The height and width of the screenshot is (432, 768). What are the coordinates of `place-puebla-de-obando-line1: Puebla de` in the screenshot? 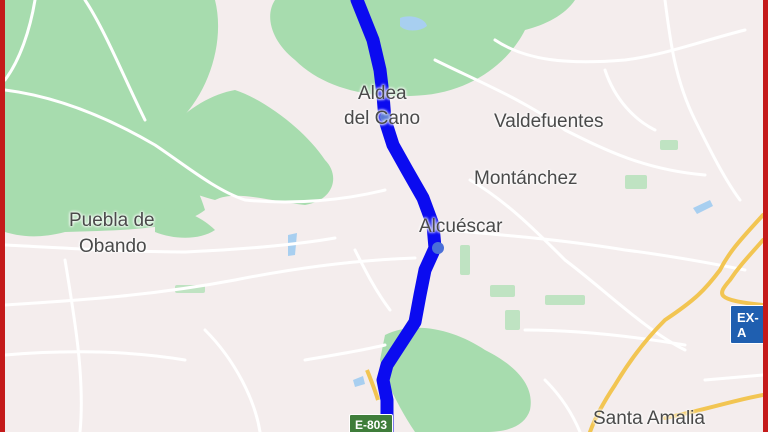 It's located at (112, 220).